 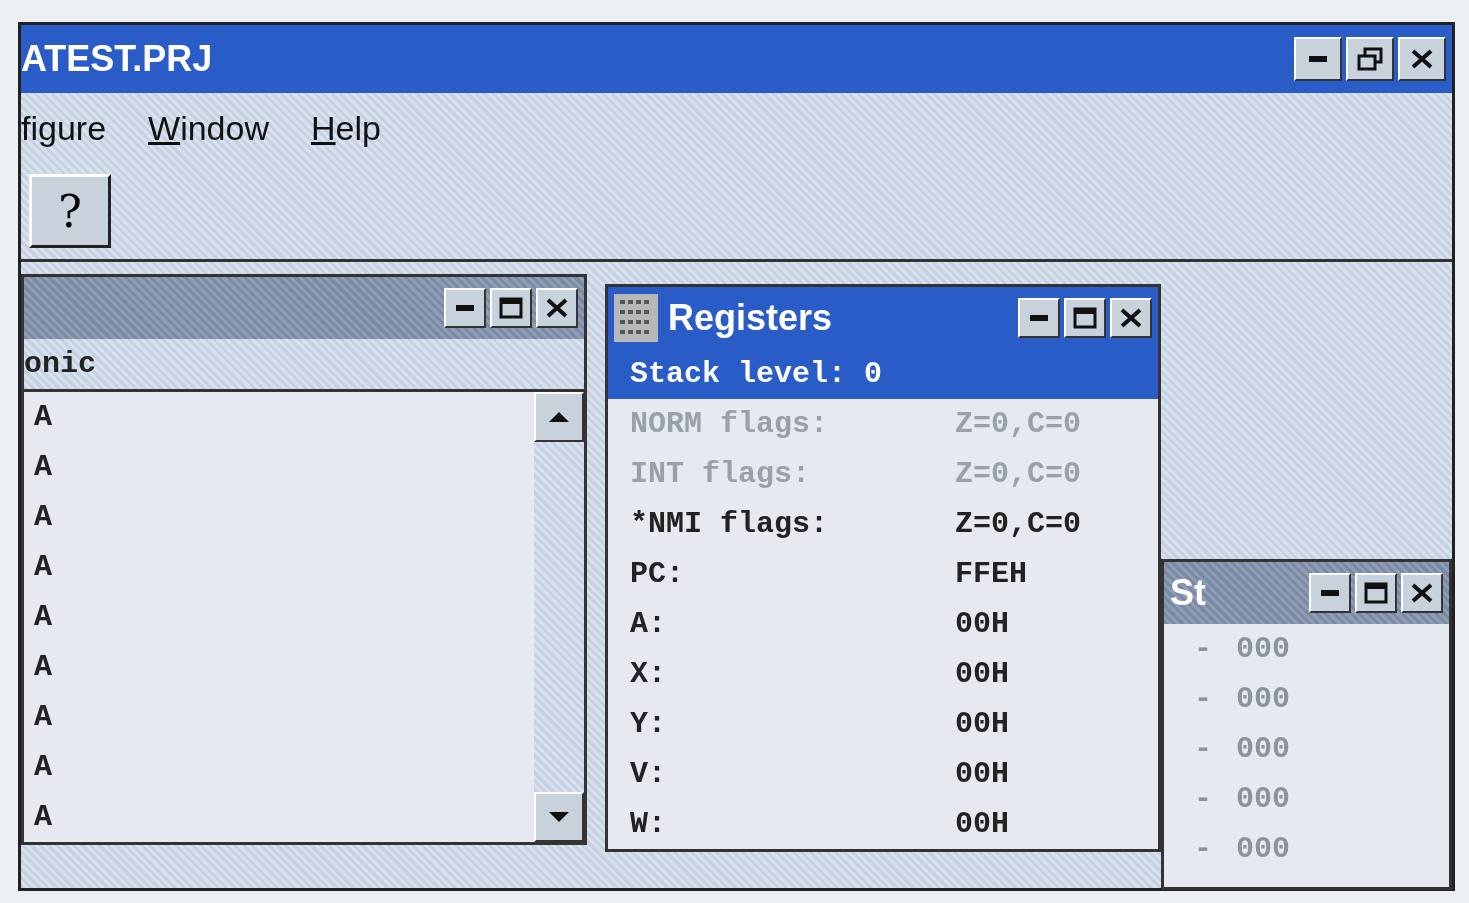 I want to click on window-title: St, so click(x=1188, y=593).